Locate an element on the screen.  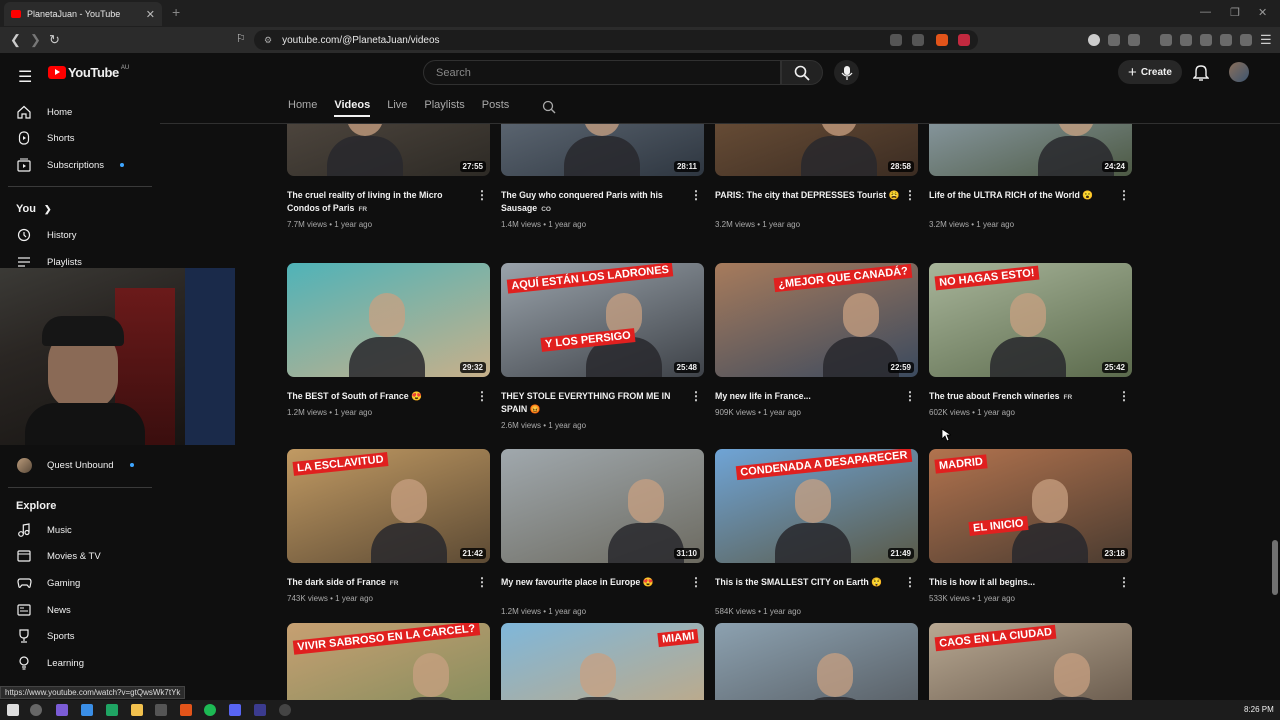
back-icon: ❮ is located at coordinates (15, 40).